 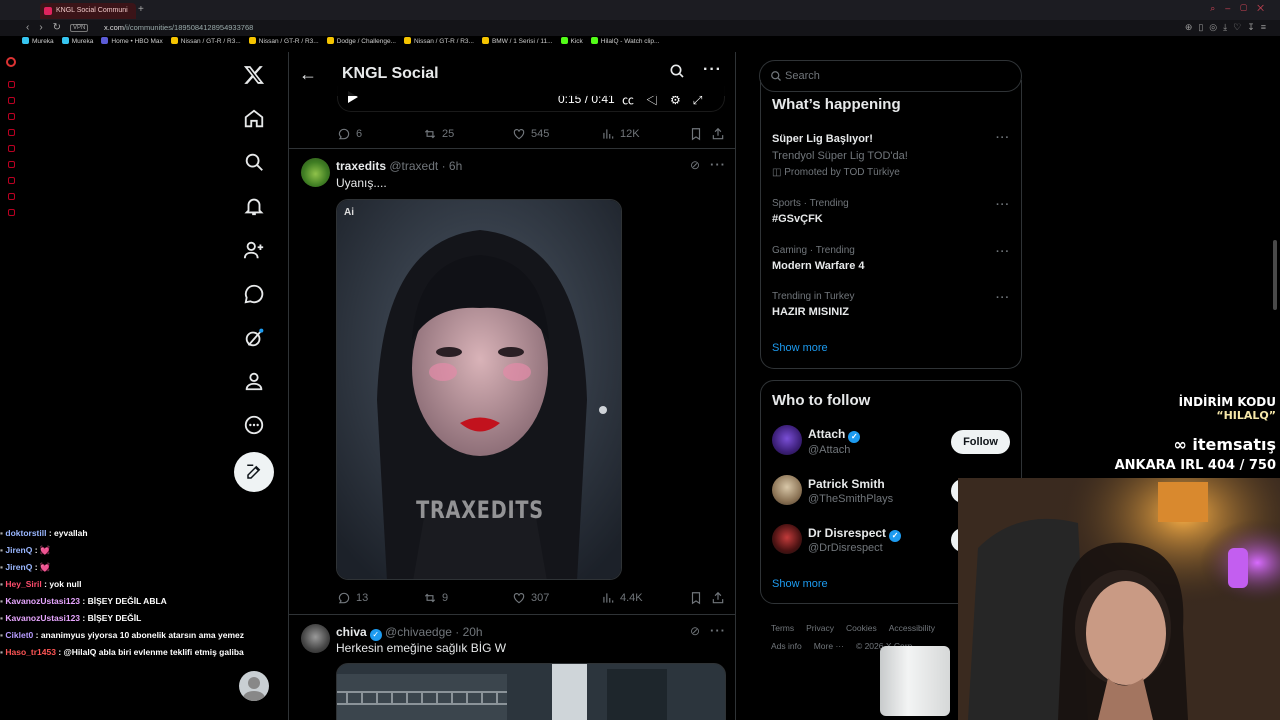 What do you see at coordinates (141, 9) in the screenshot?
I see `new-tab-icon: +` at bounding box center [141, 9].